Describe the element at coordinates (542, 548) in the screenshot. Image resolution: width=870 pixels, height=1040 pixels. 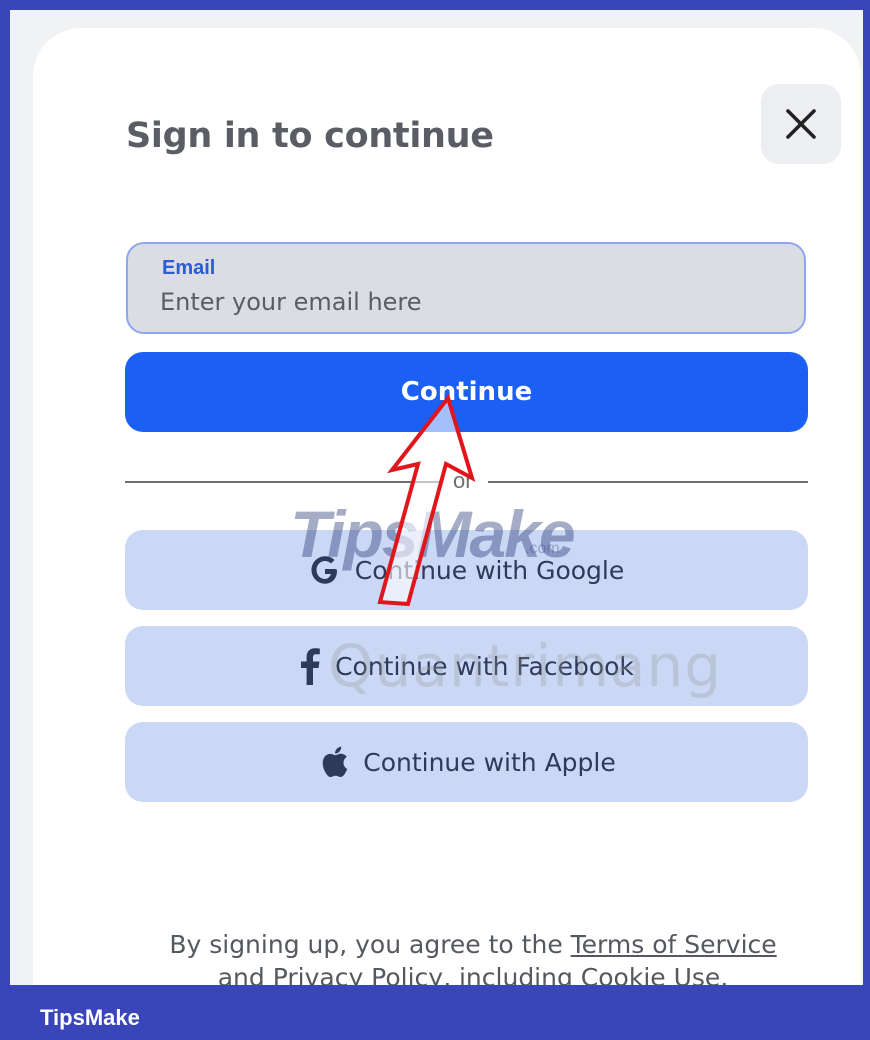
I see `tipsmake-watermark-suffix: .com` at that location.